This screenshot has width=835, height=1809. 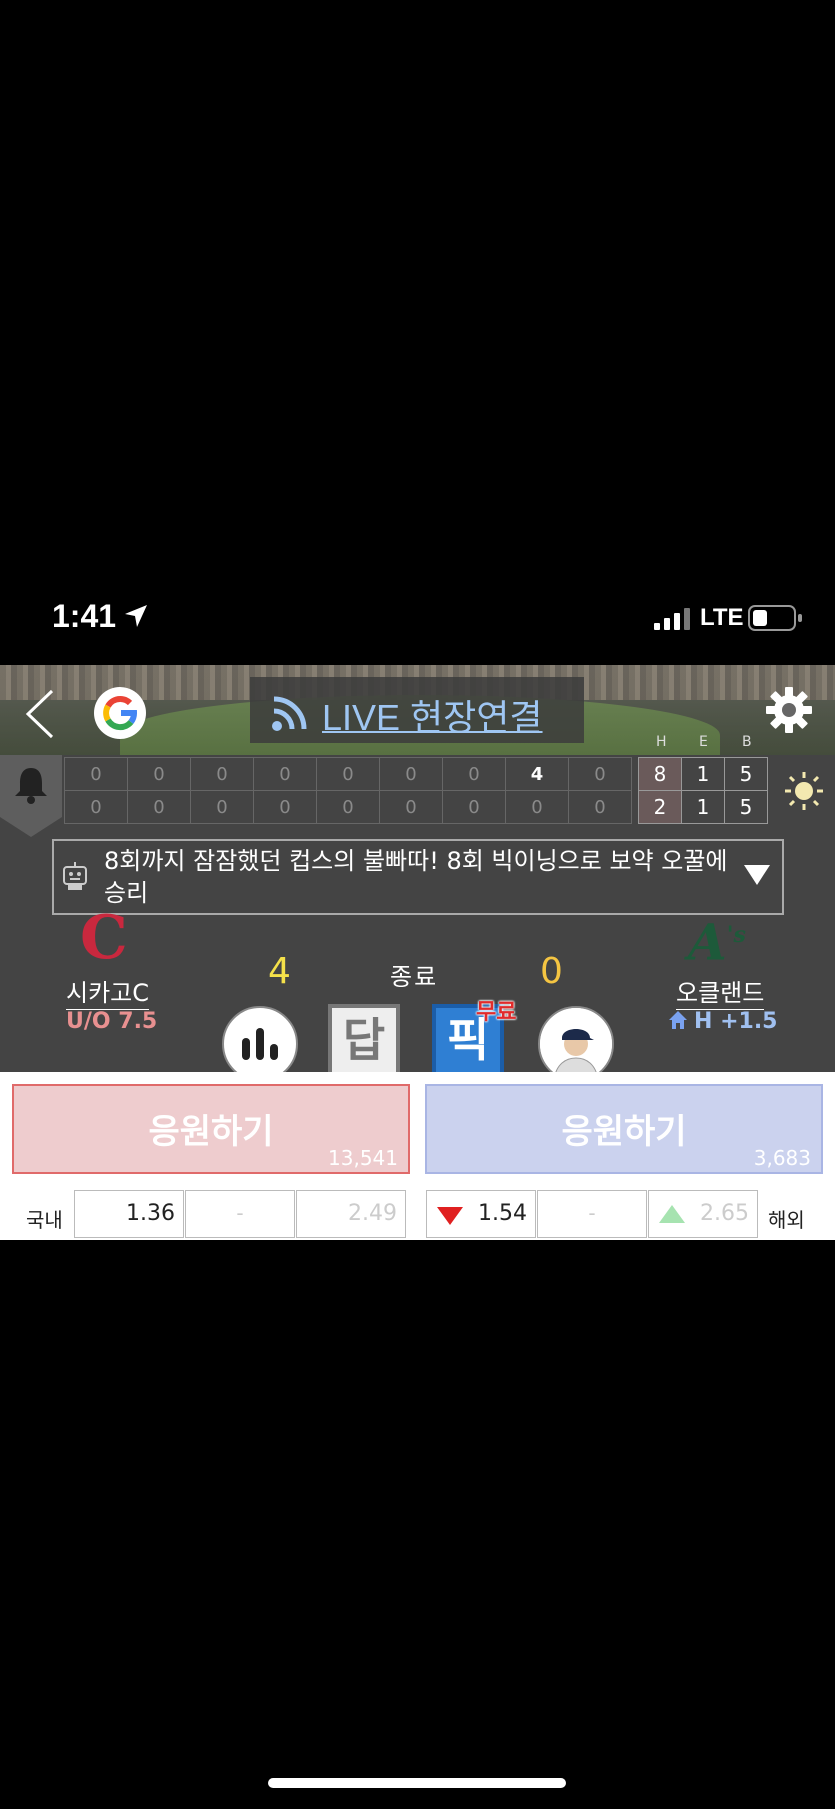 I want to click on inning-score-grid: 0 0 0 0 0 0 0 4 0 0 0 0 0 0 0 0 0 0, so click(x=348, y=790).